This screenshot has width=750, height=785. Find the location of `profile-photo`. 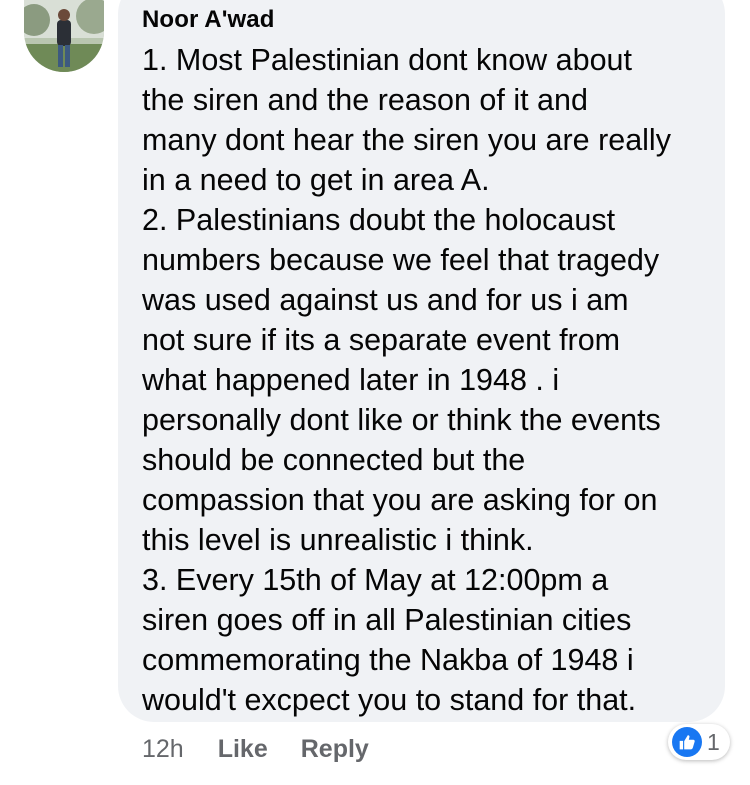

profile-photo is located at coordinates (64, 36).